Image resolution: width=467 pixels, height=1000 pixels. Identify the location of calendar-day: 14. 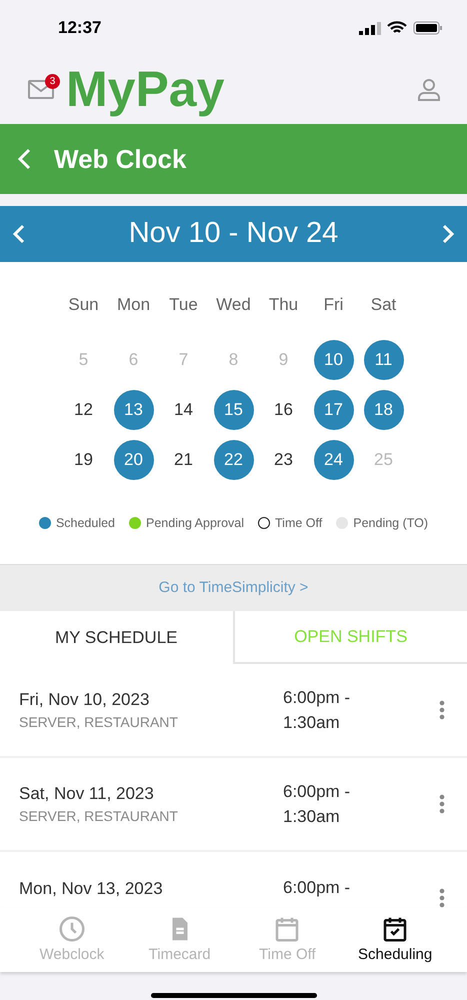
(184, 410).